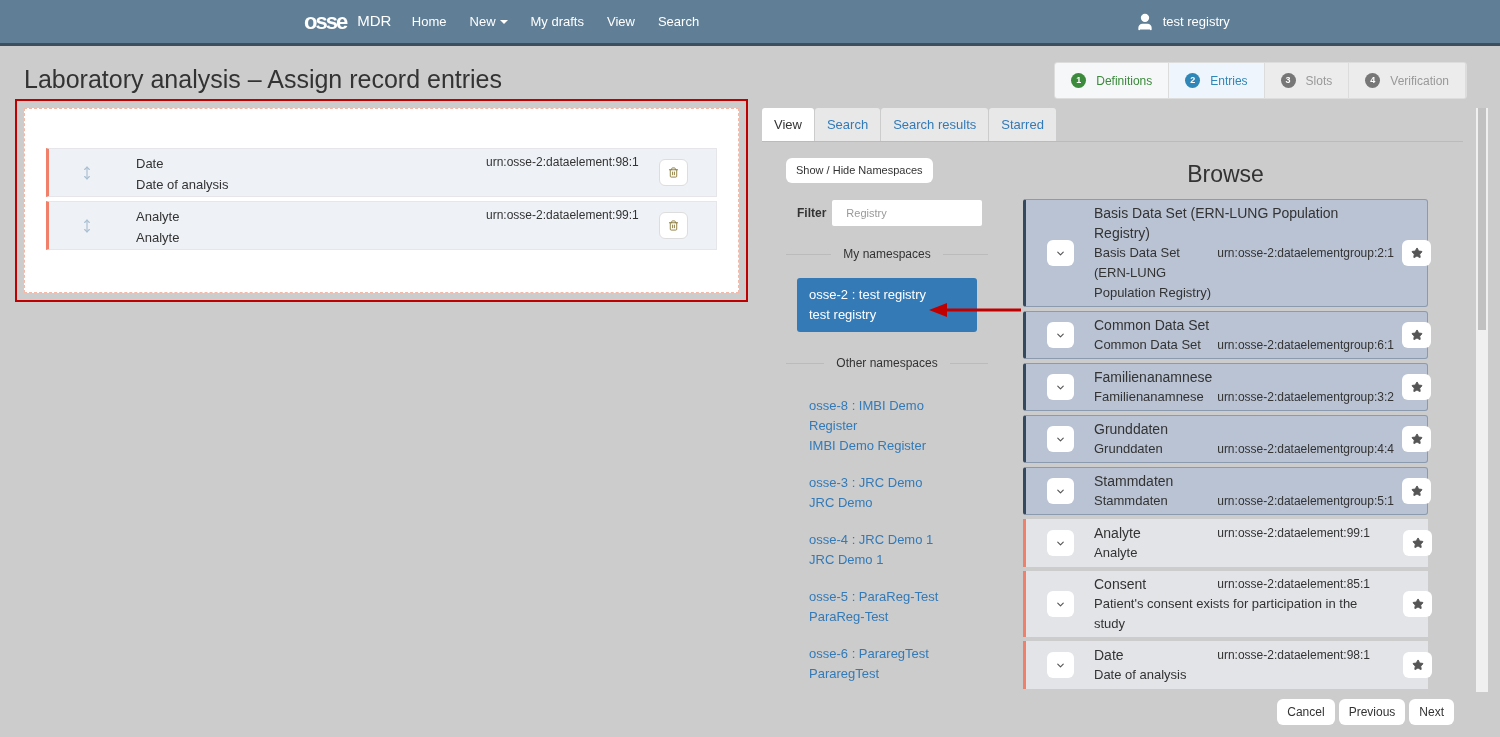 The height and width of the screenshot is (737, 1500). What do you see at coordinates (264, 79) in the screenshot?
I see `page-title: Laboratory analysis – Assign record entries` at bounding box center [264, 79].